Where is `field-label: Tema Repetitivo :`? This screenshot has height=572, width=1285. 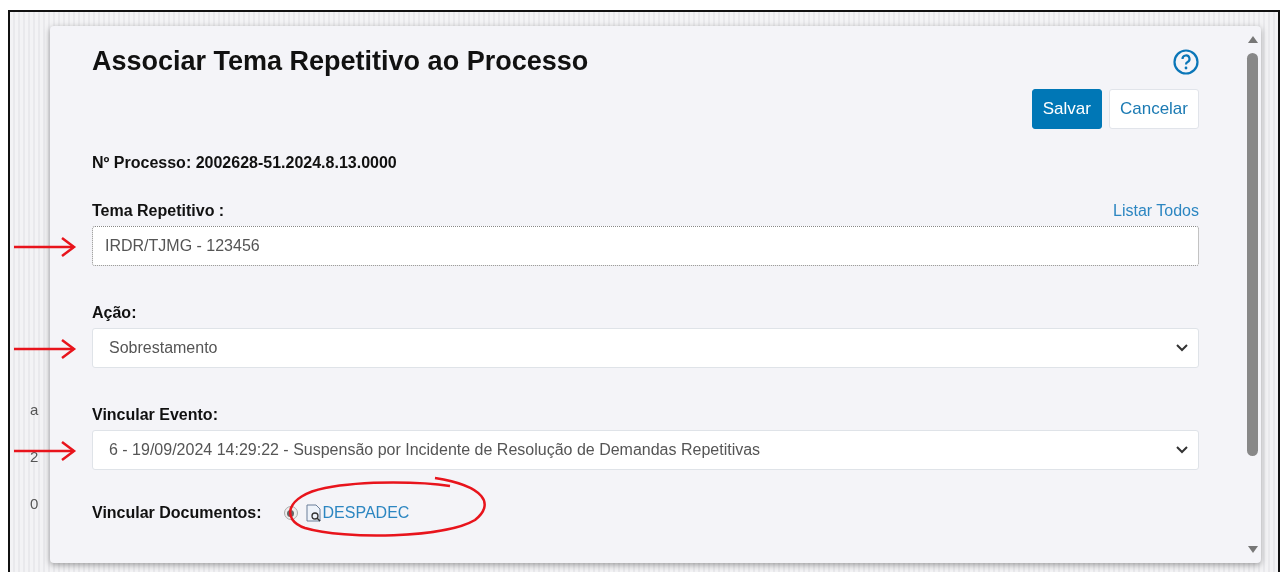
field-label: Tema Repetitivo : is located at coordinates (158, 211).